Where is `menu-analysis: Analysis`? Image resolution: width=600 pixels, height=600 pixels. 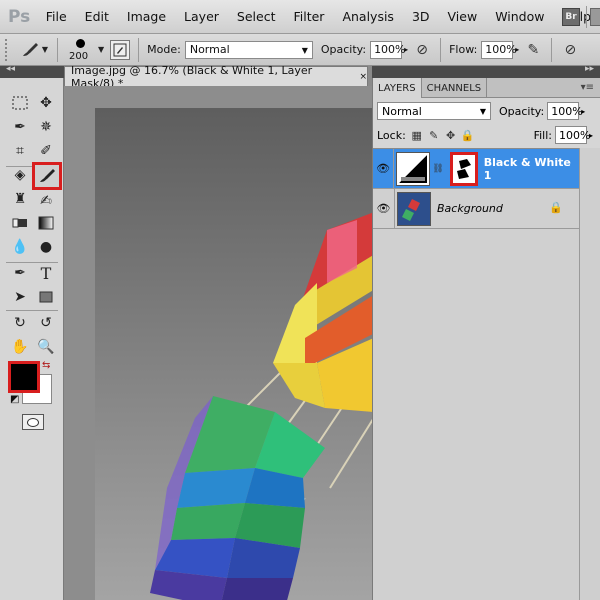 menu-analysis: Analysis is located at coordinates (368, 17).